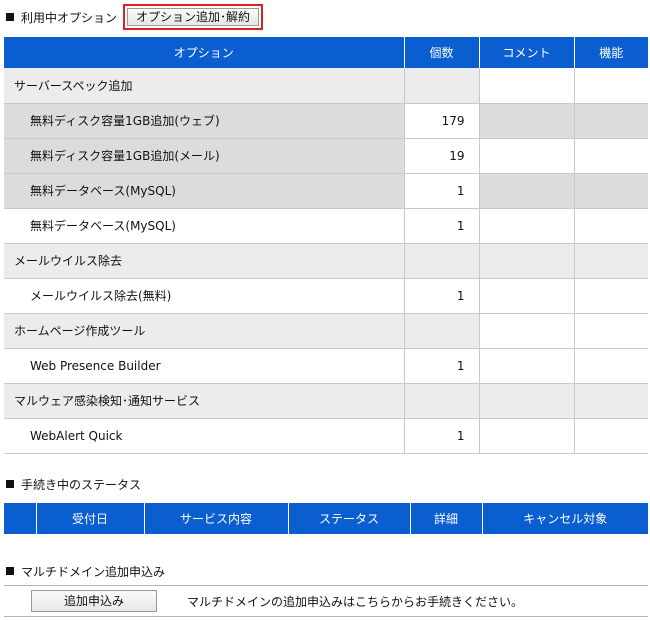 This screenshot has height=620, width=650. I want to click on highlight-box: オプション追加･解約, so click(193, 17).